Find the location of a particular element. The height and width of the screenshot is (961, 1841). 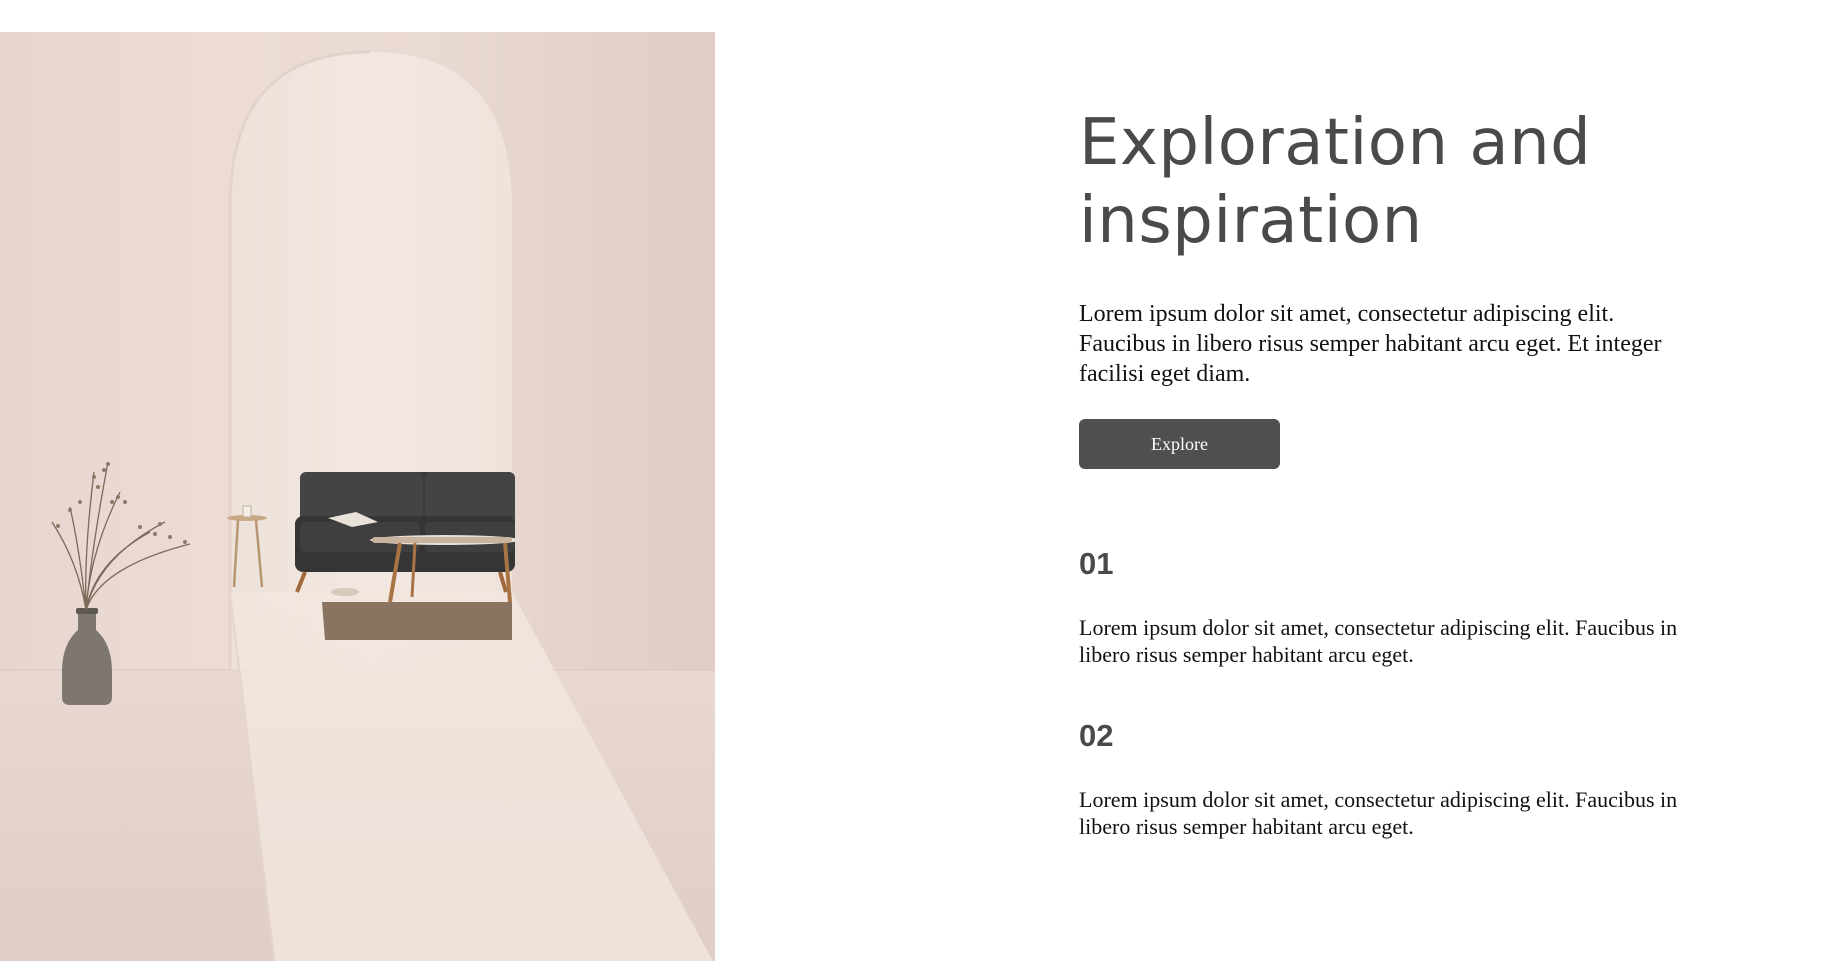

explore-button: Explore is located at coordinates (1179, 444).